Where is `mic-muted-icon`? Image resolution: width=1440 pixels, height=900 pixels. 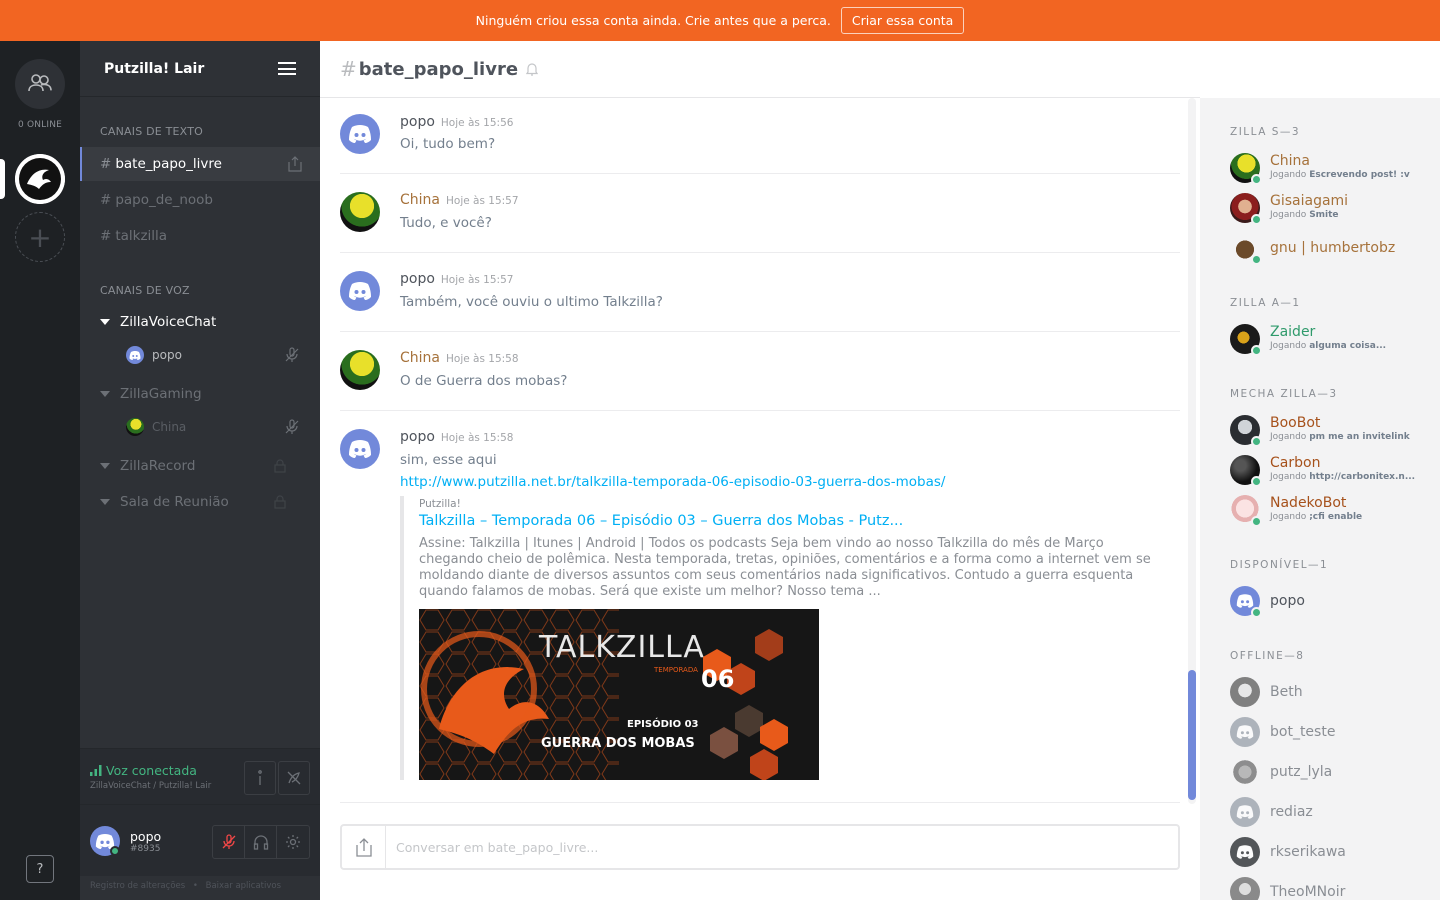 mic-muted-icon is located at coordinates (228, 841).